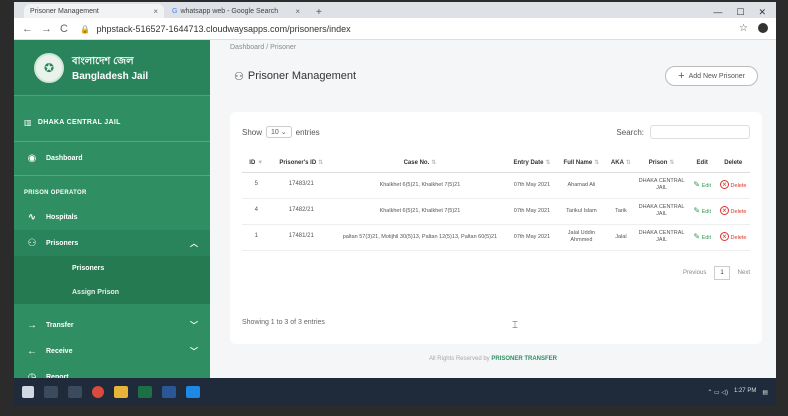 The width and height of the screenshot is (788, 416). I want to click on jail-emblem-icon: ✪, so click(49, 67).